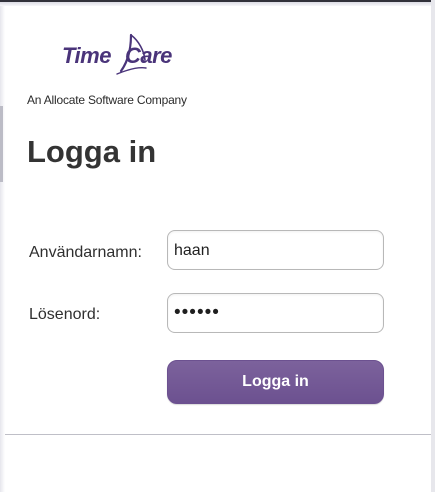  Describe the element at coordinates (85, 252) in the screenshot. I see `username-label: Användarnamn:` at that location.